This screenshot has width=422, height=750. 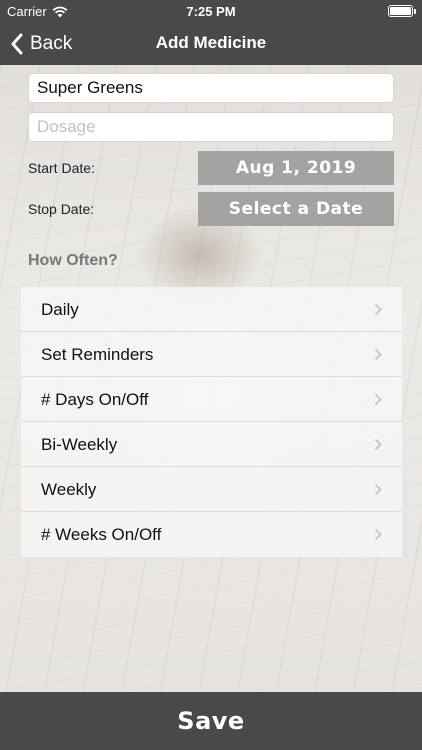 I want to click on start-date-label: Start Date:, so click(x=61, y=168).